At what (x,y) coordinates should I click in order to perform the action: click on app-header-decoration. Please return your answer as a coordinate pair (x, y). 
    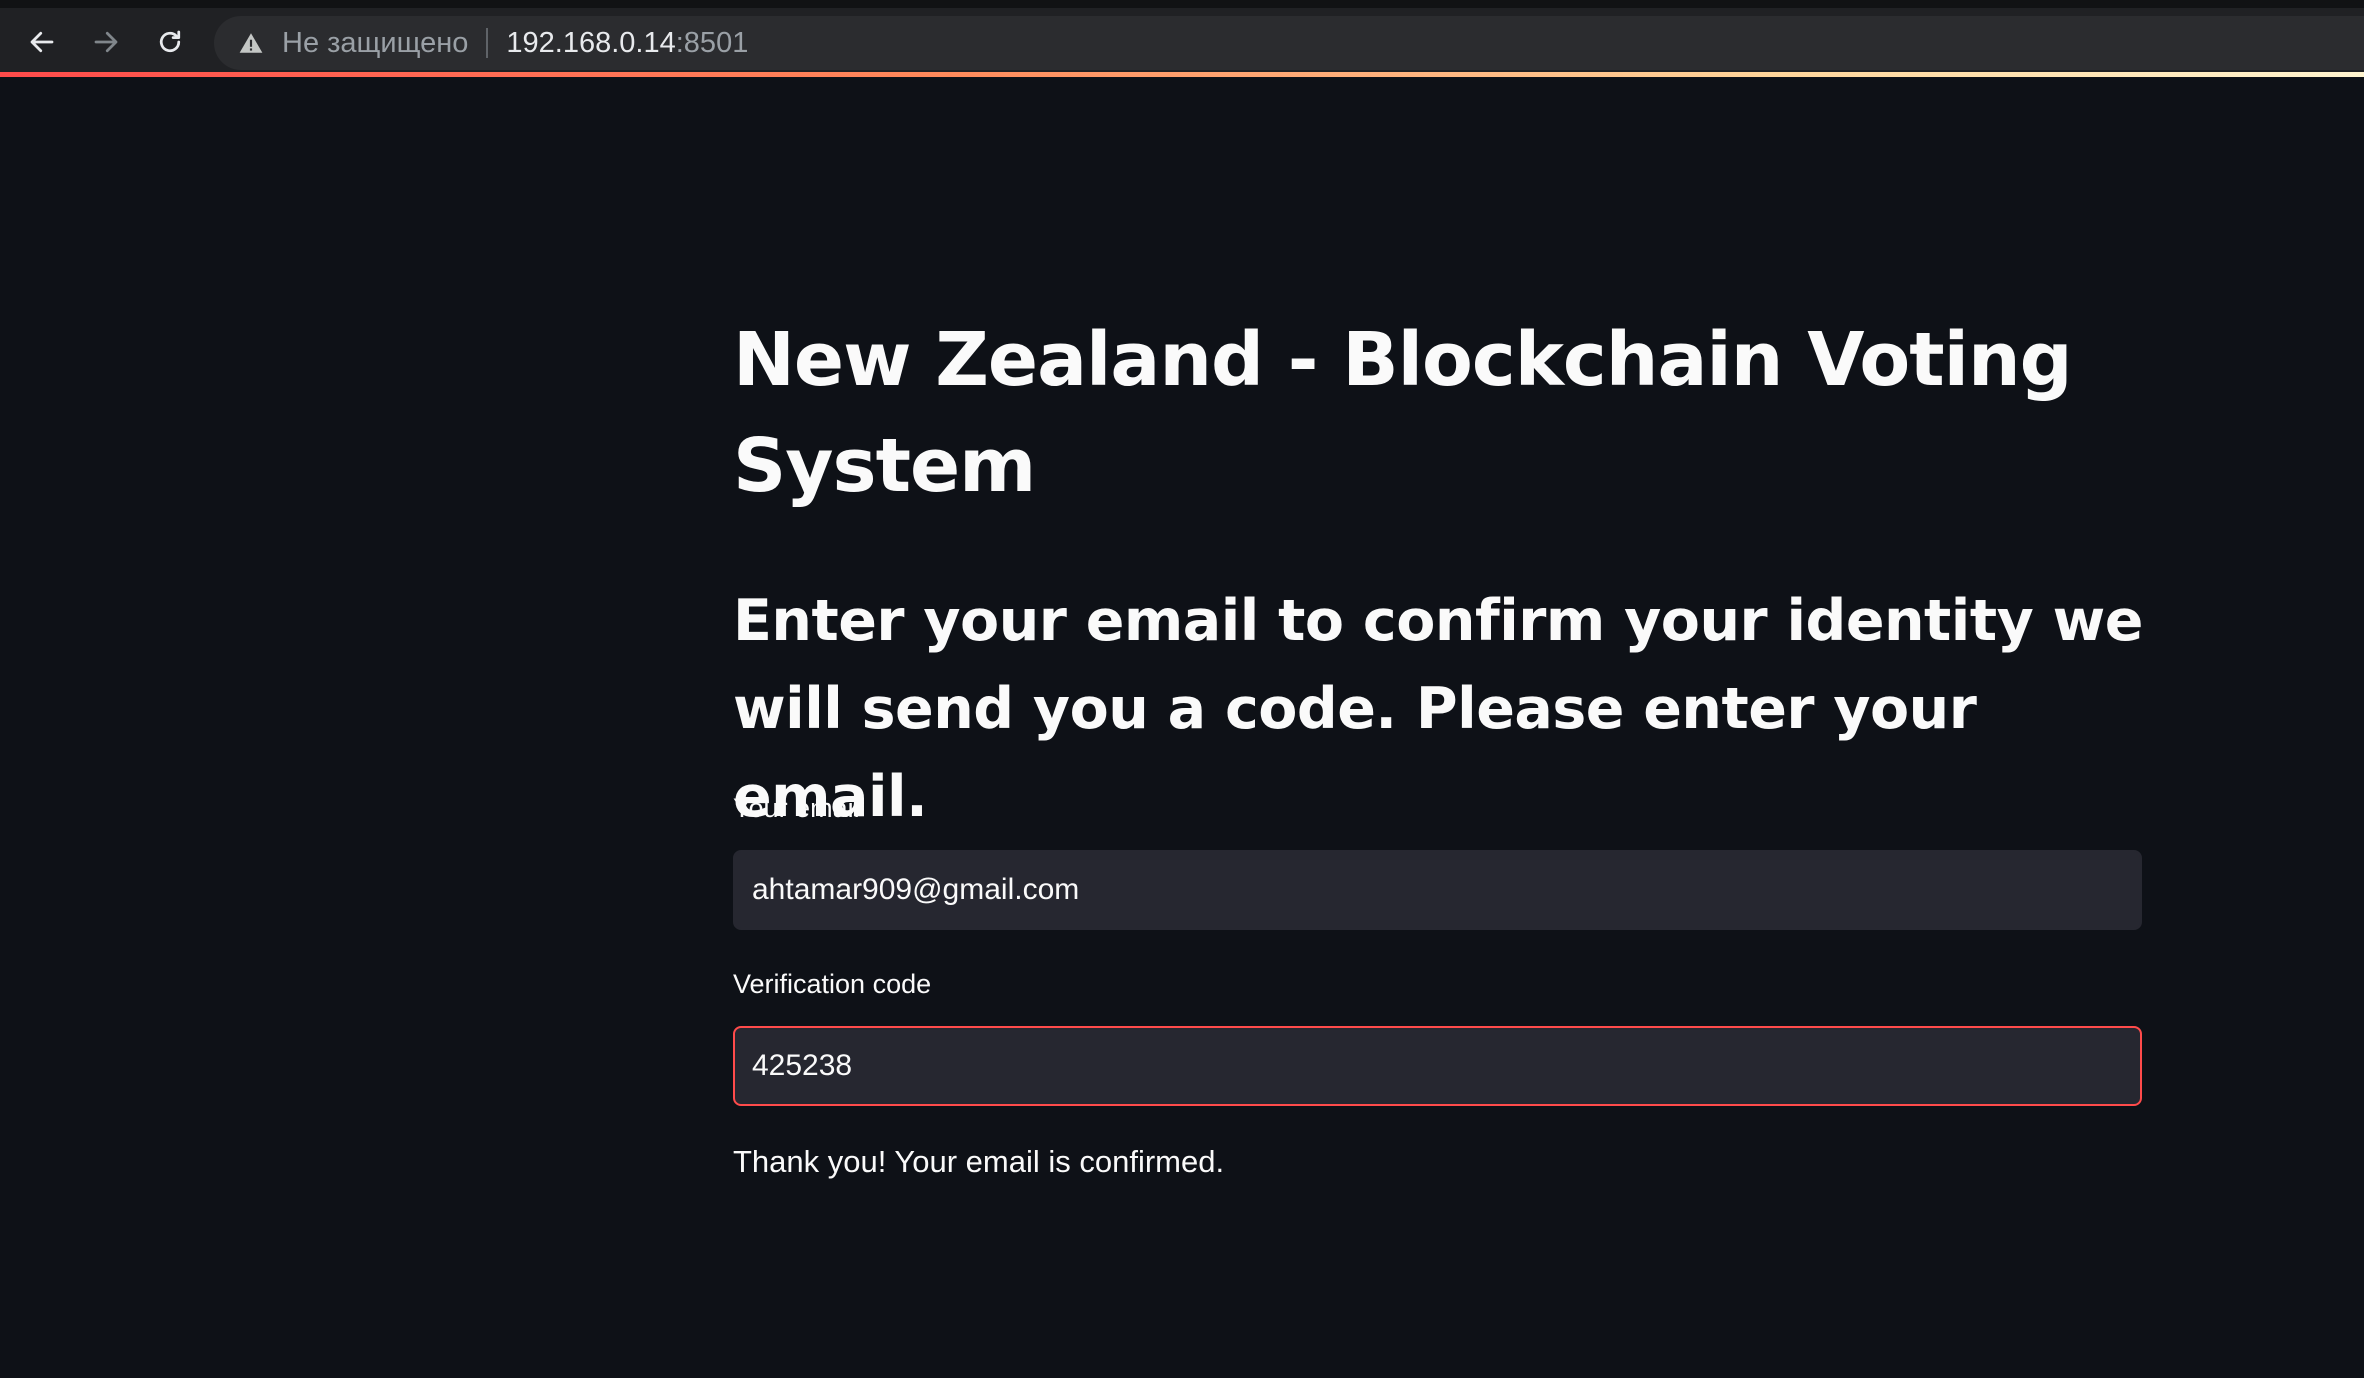
    Looking at the image, I should click on (1182, 74).